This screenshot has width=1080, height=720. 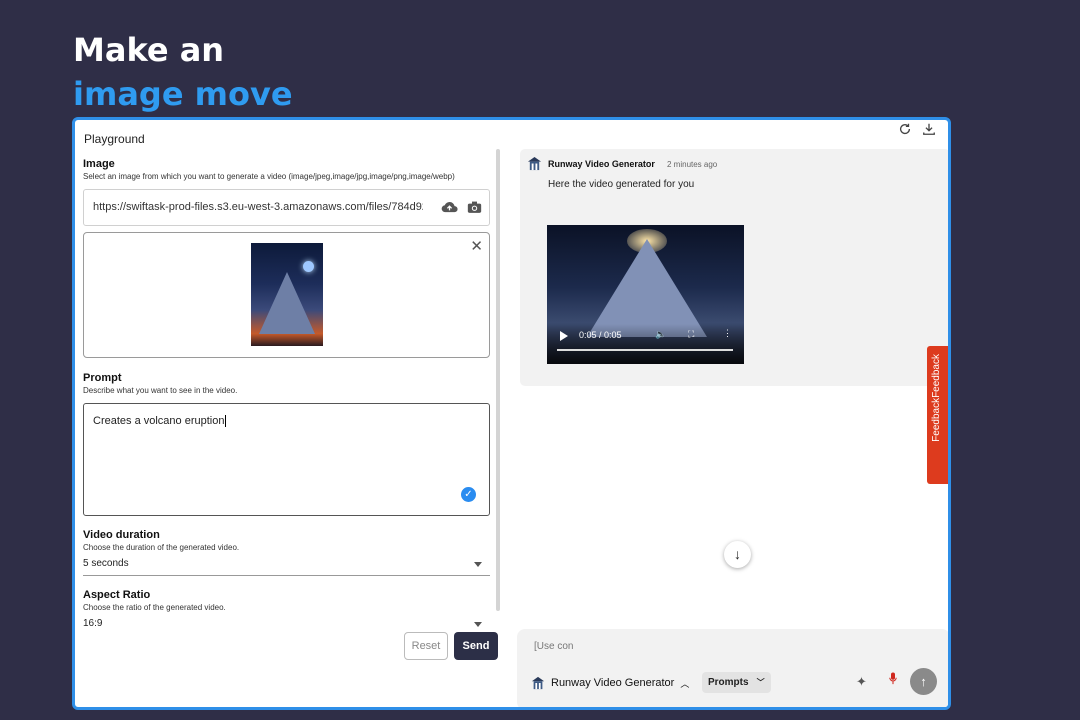 What do you see at coordinates (621, 184) in the screenshot?
I see `message-text: Here the video generated for you` at bounding box center [621, 184].